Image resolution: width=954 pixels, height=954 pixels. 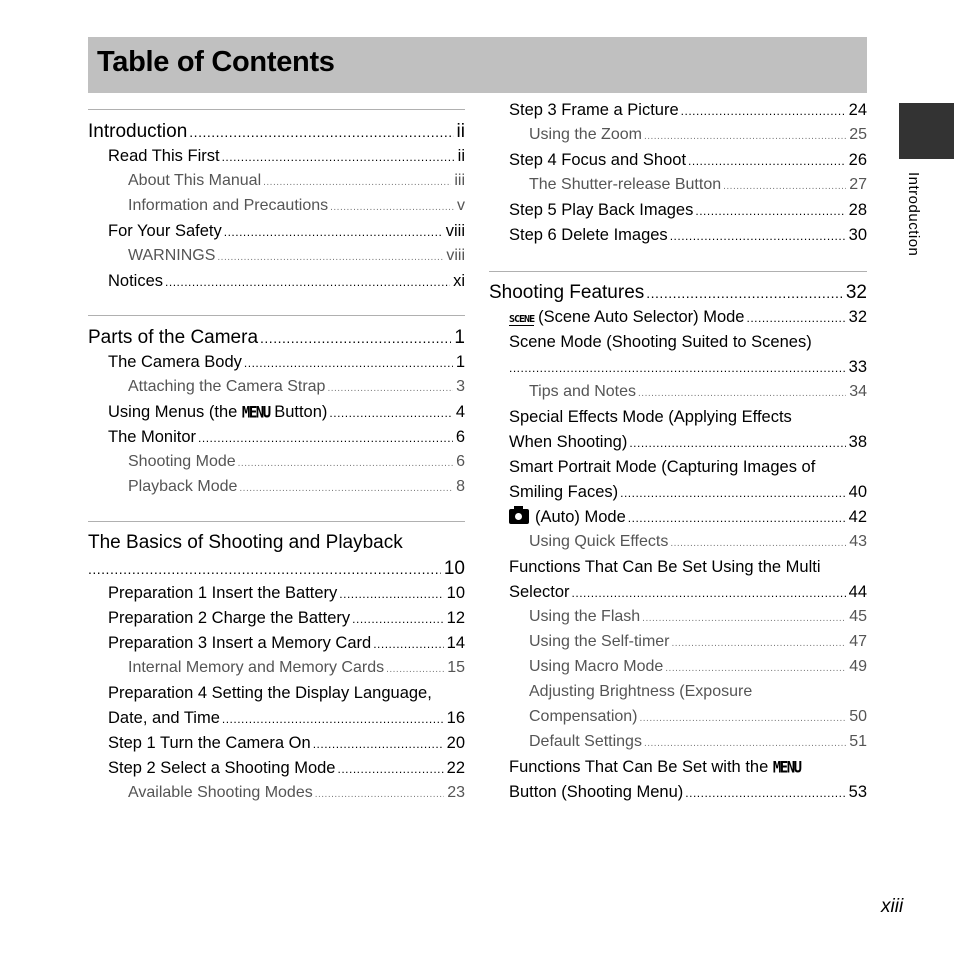 What do you see at coordinates (276, 184) in the screenshot?
I see `toc-entry: About This Manualiii` at bounding box center [276, 184].